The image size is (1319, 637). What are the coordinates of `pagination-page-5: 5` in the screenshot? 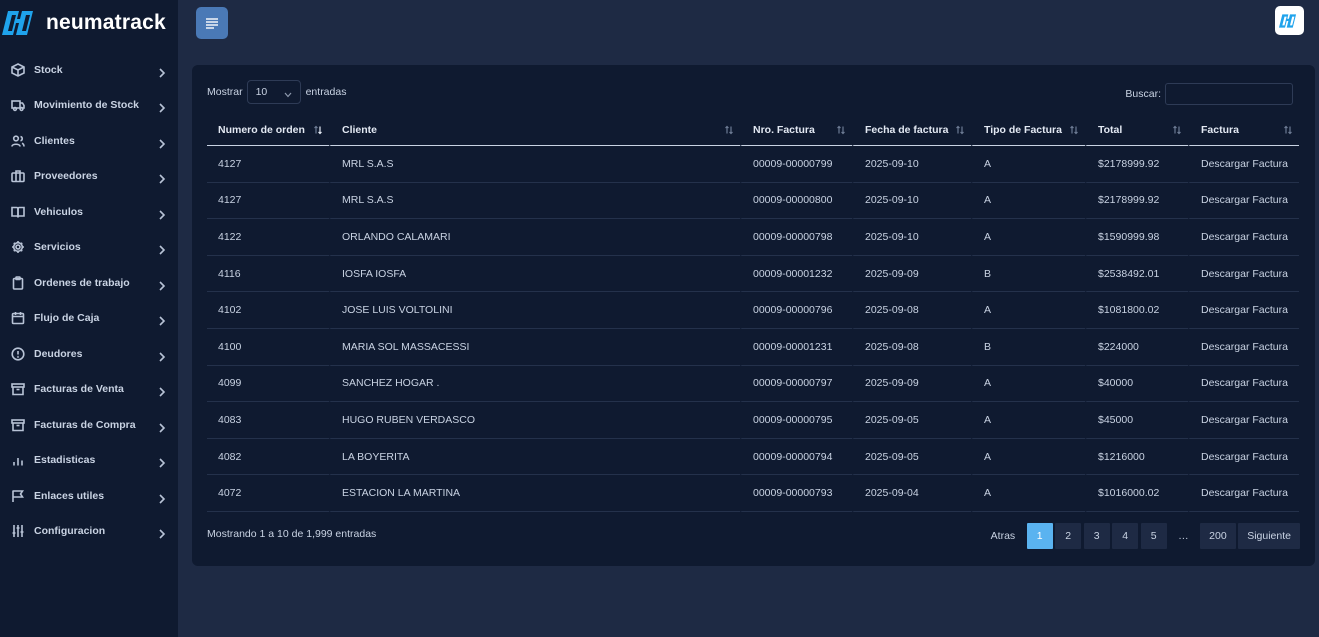 It's located at (1153, 536).